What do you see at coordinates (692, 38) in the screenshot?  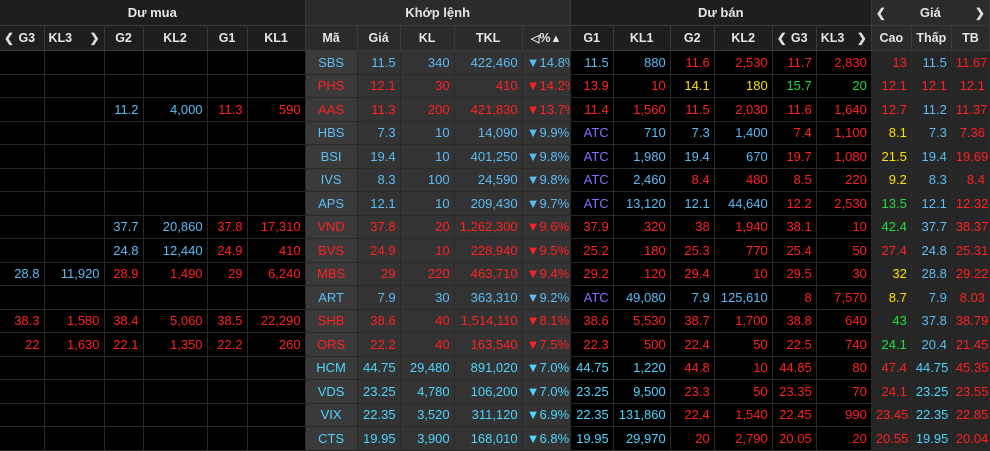 I see `col-sell-g2-header: G2` at bounding box center [692, 38].